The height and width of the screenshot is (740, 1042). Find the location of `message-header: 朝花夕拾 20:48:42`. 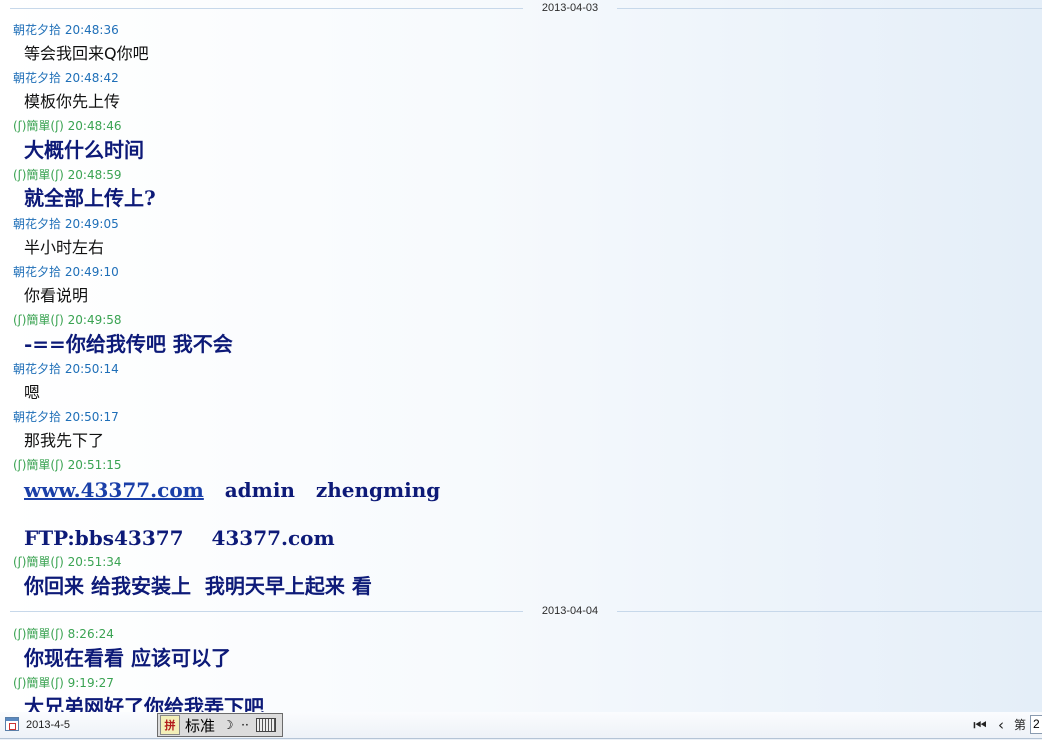

message-header: 朝花夕拾 20:48:42 is located at coordinates (66, 78).